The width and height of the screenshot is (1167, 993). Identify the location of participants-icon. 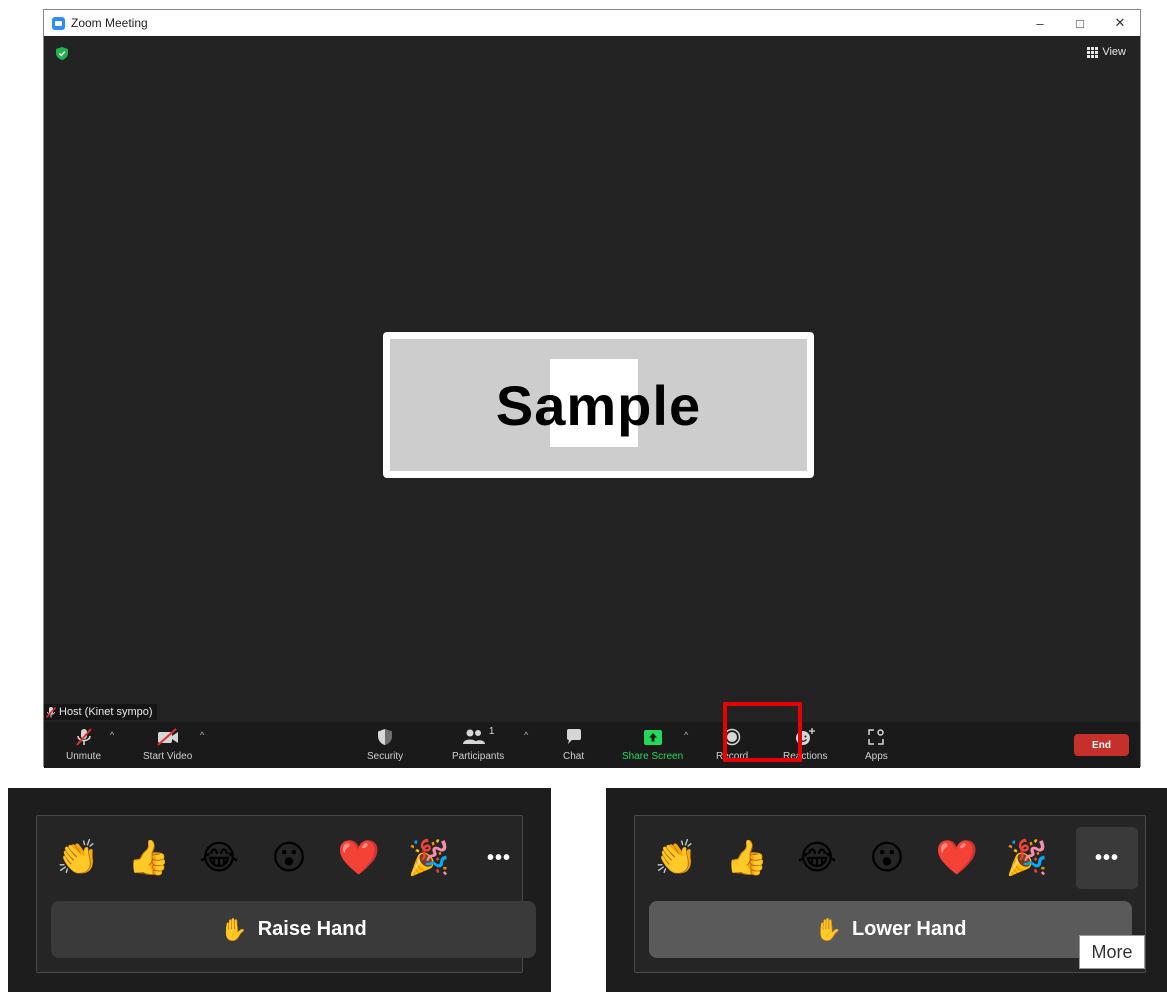
(473, 736).